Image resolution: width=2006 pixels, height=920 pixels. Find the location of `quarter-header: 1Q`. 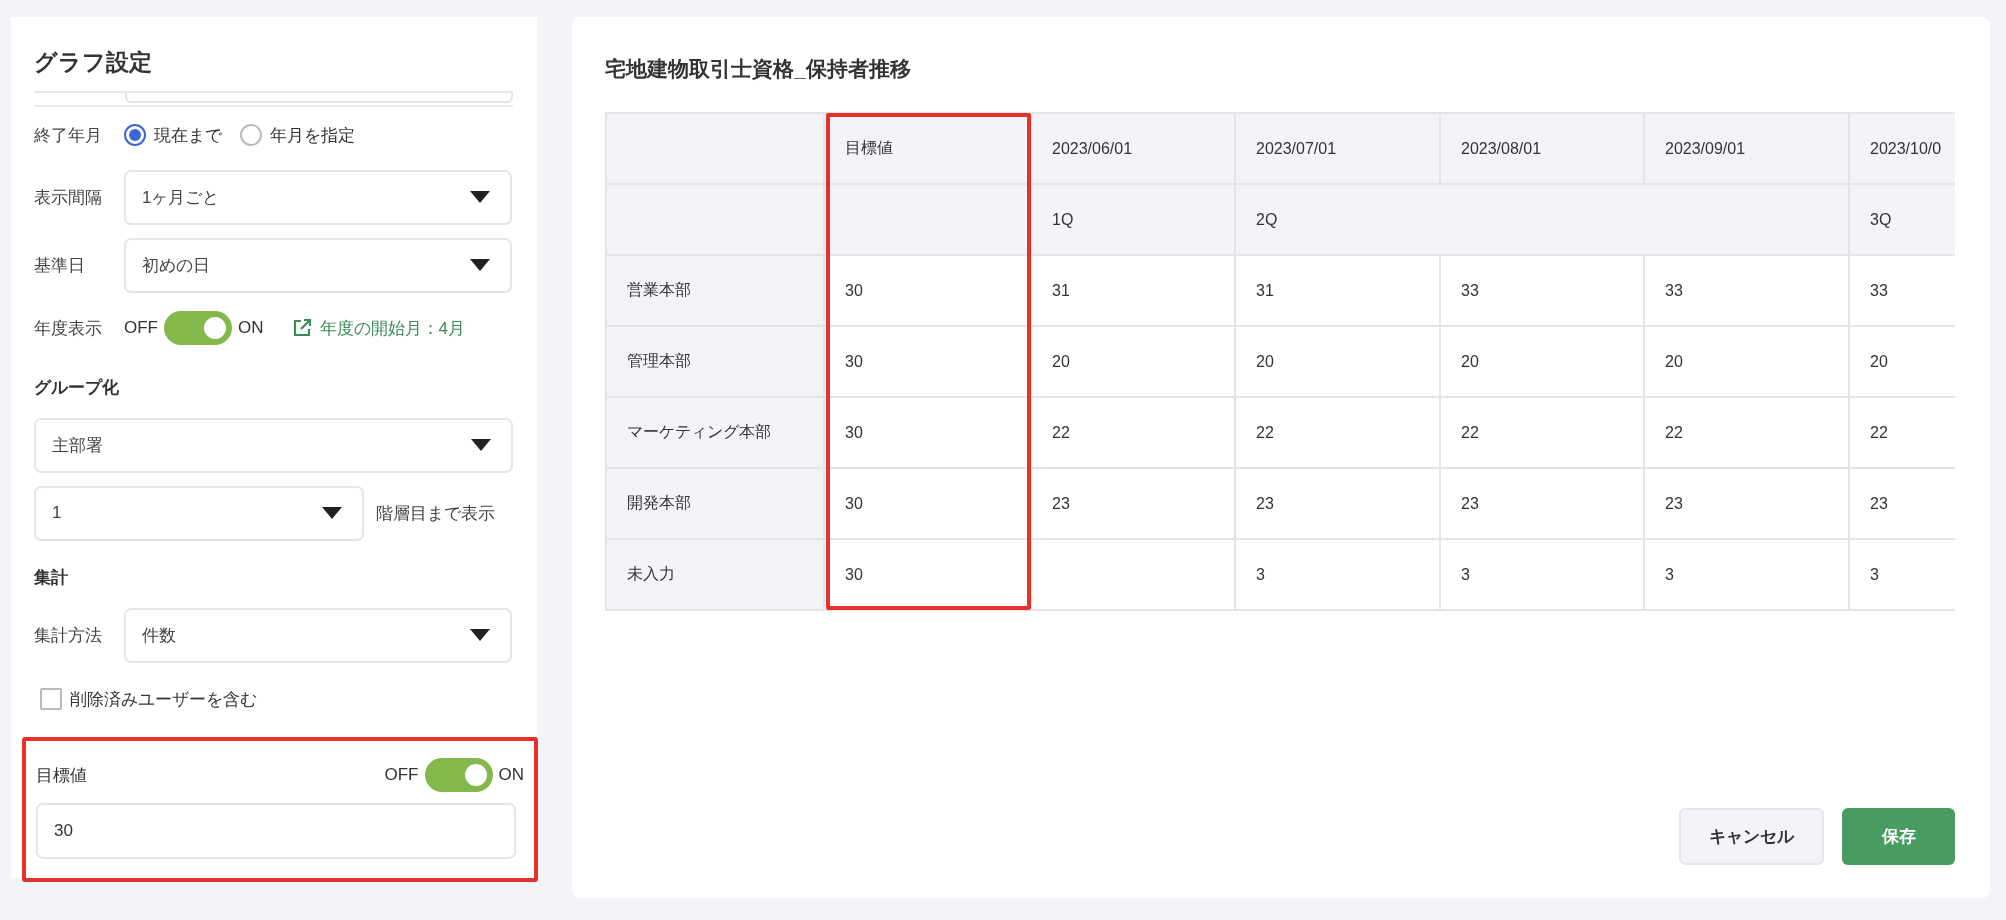

quarter-header: 1Q is located at coordinates (1133, 219).